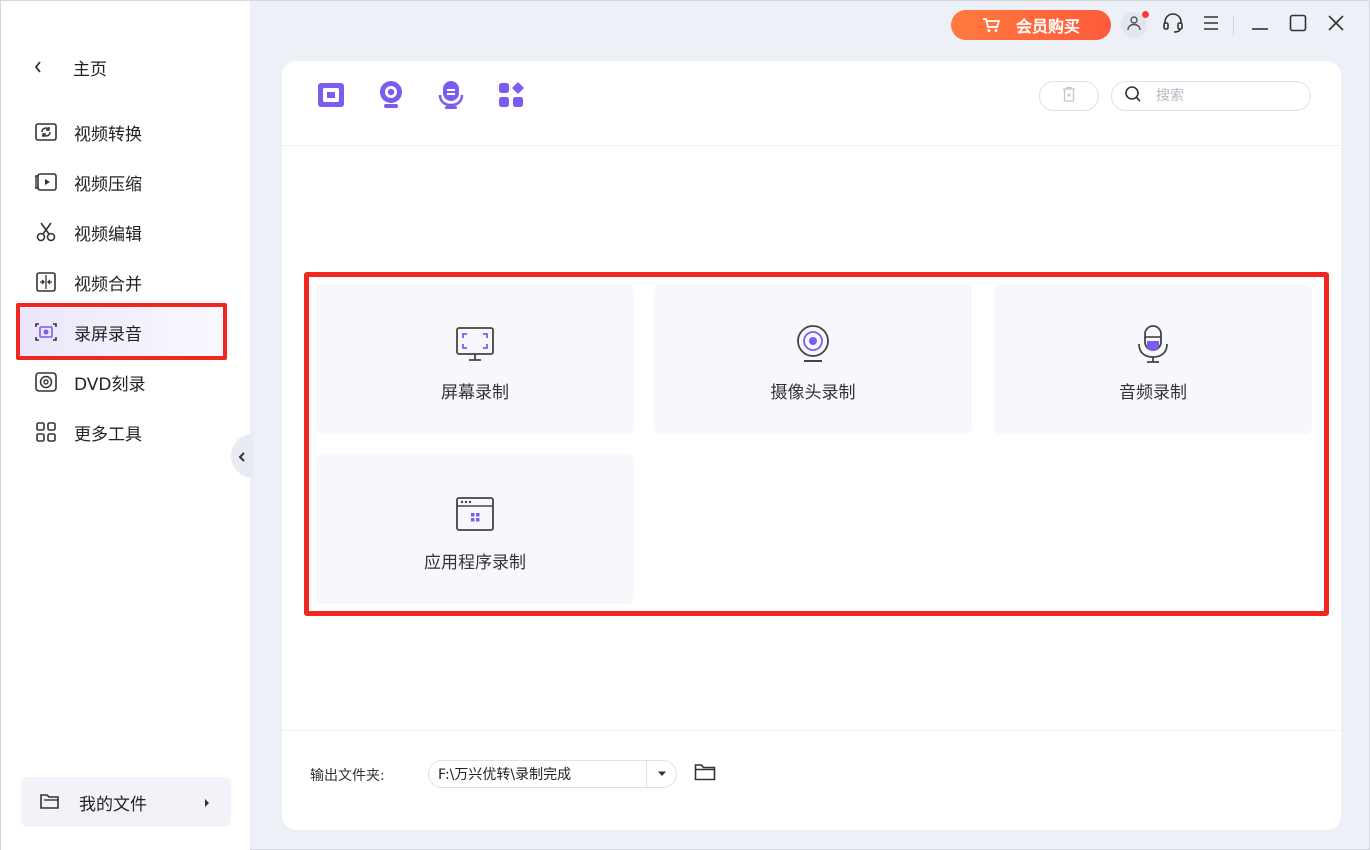 The height and width of the screenshot is (850, 1370). I want to click on sidebar-item-more-tools: 更多工具, so click(122, 432).